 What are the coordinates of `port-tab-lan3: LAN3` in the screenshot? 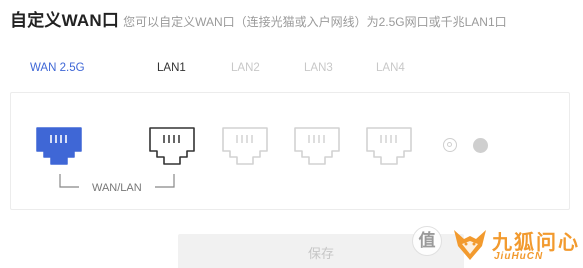 It's located at (318, 68).